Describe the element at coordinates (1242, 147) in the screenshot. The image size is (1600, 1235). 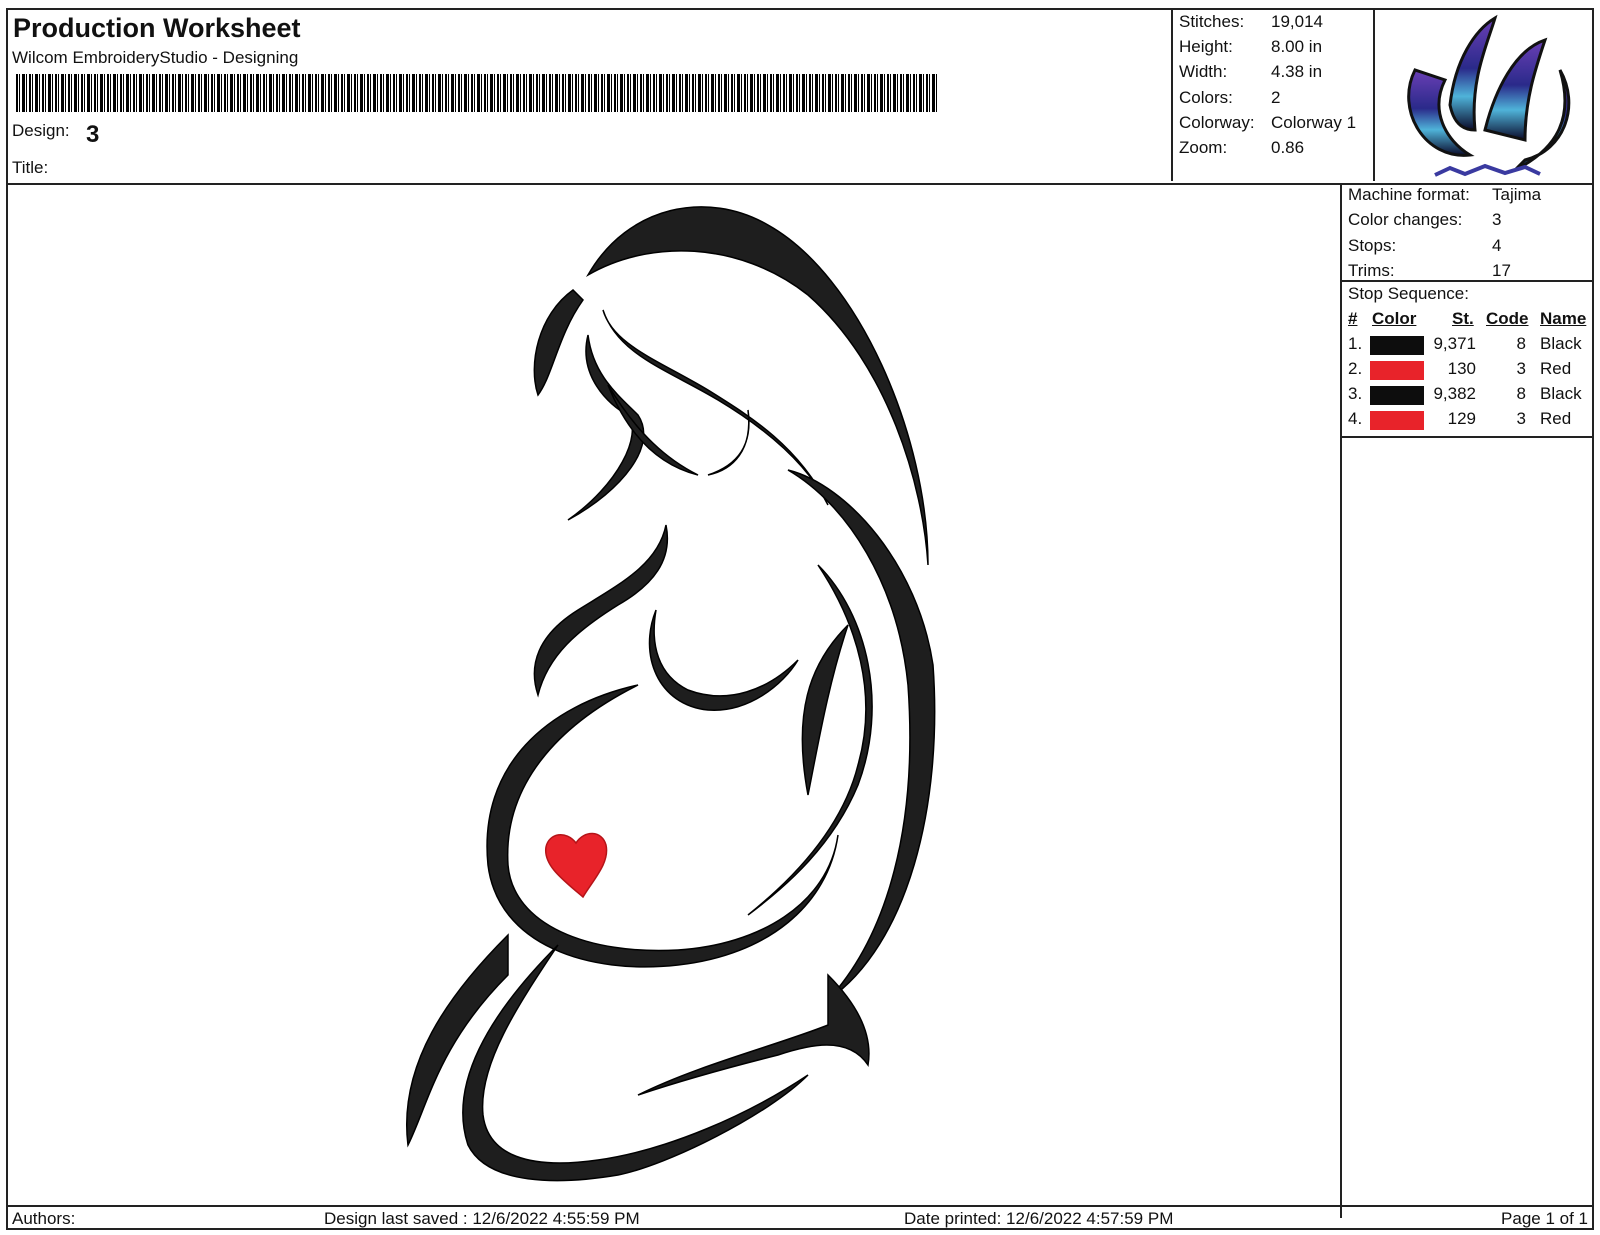
I see `stat-zoom: Zoom: 0.86` at that location.